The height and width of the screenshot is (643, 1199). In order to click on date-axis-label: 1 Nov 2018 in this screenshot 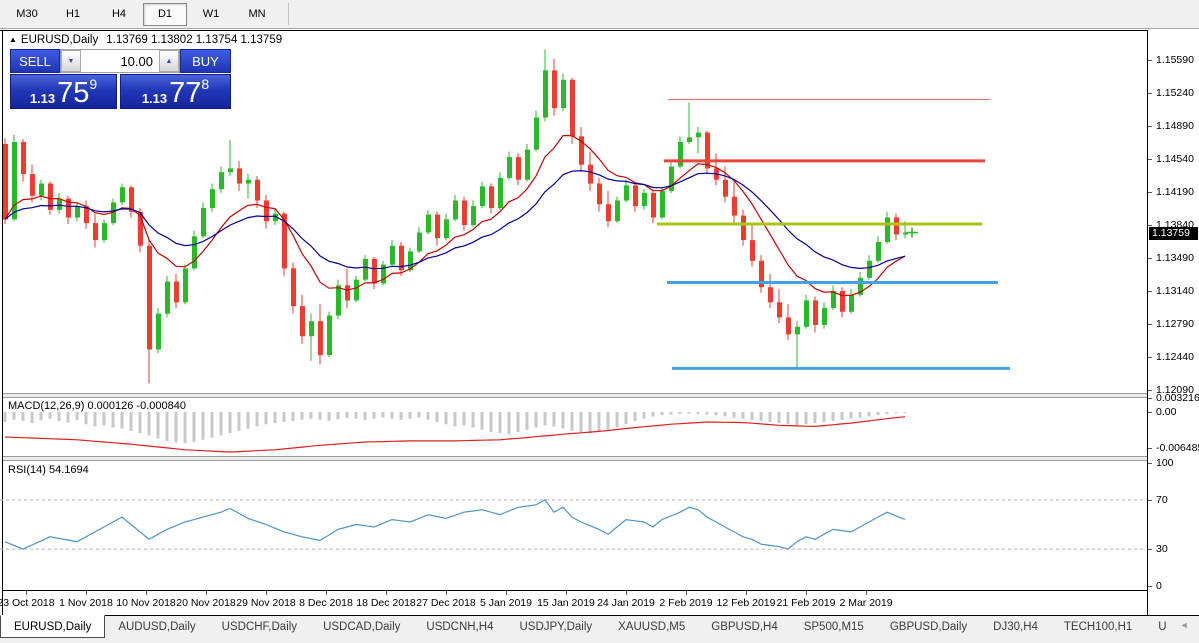, I will do `click(86, 603)`.